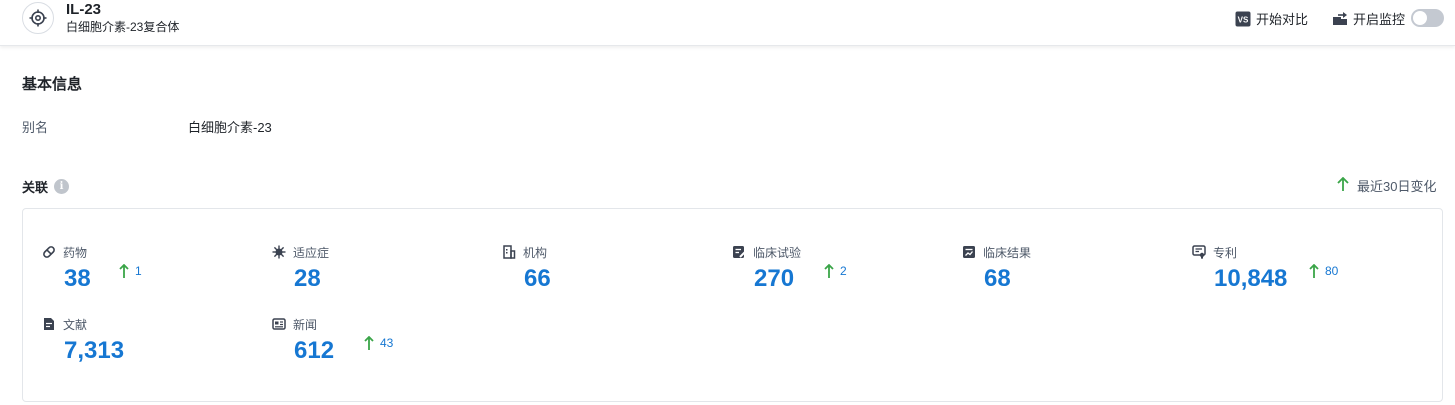 This screenshot has height=405, width=1455. I want to click on stat-label: 机构, so click(524, 252).